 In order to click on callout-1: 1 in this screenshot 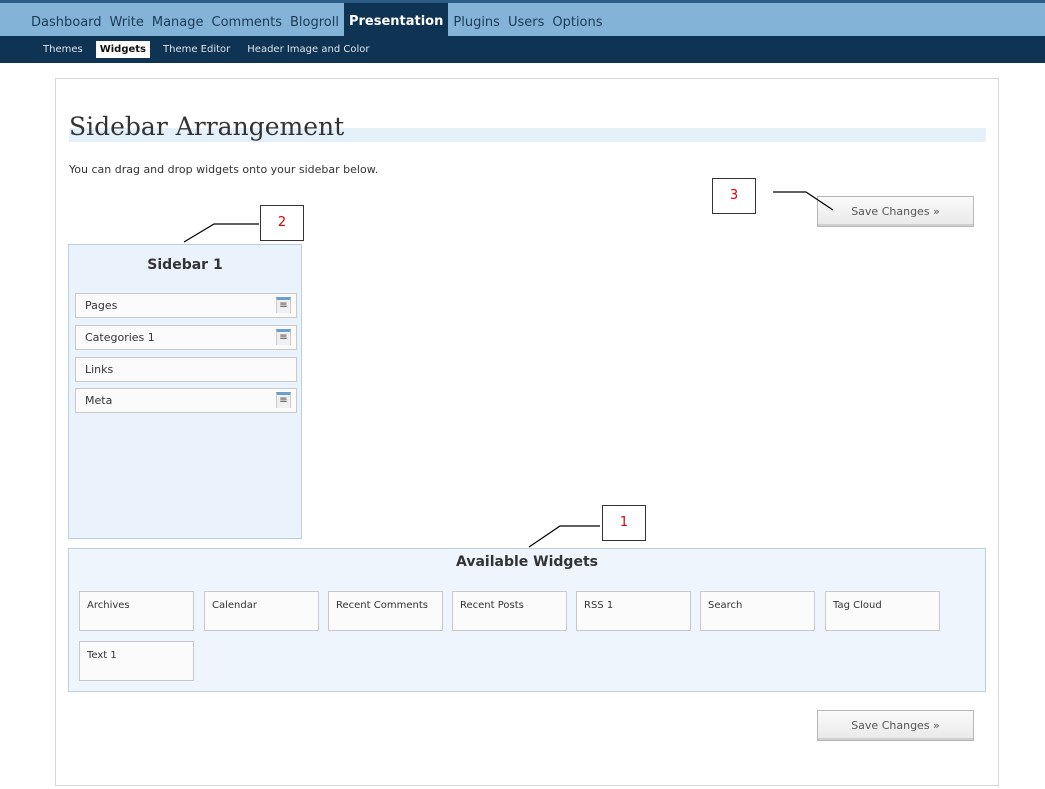, I will do `click(624, 523)`.